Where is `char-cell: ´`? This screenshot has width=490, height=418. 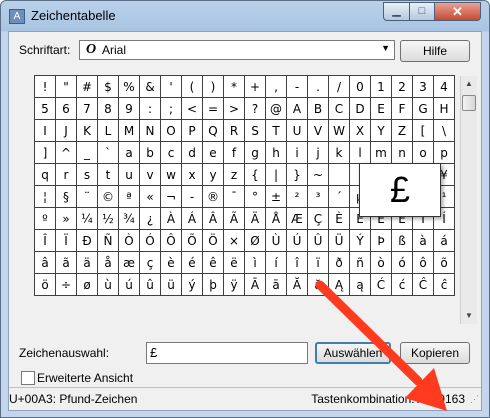 char-cell: ´ is located at coordinates (339, 197).